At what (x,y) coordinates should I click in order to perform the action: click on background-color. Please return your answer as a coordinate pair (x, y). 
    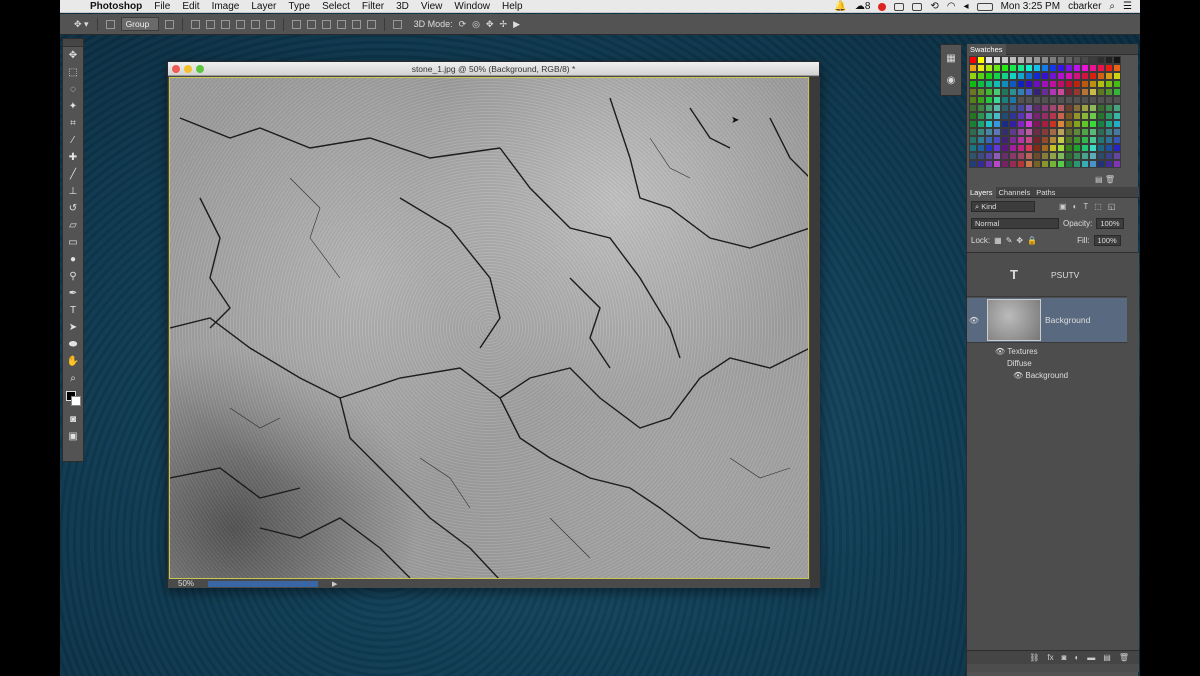
    Looking at the image, I should click on (76, 401).